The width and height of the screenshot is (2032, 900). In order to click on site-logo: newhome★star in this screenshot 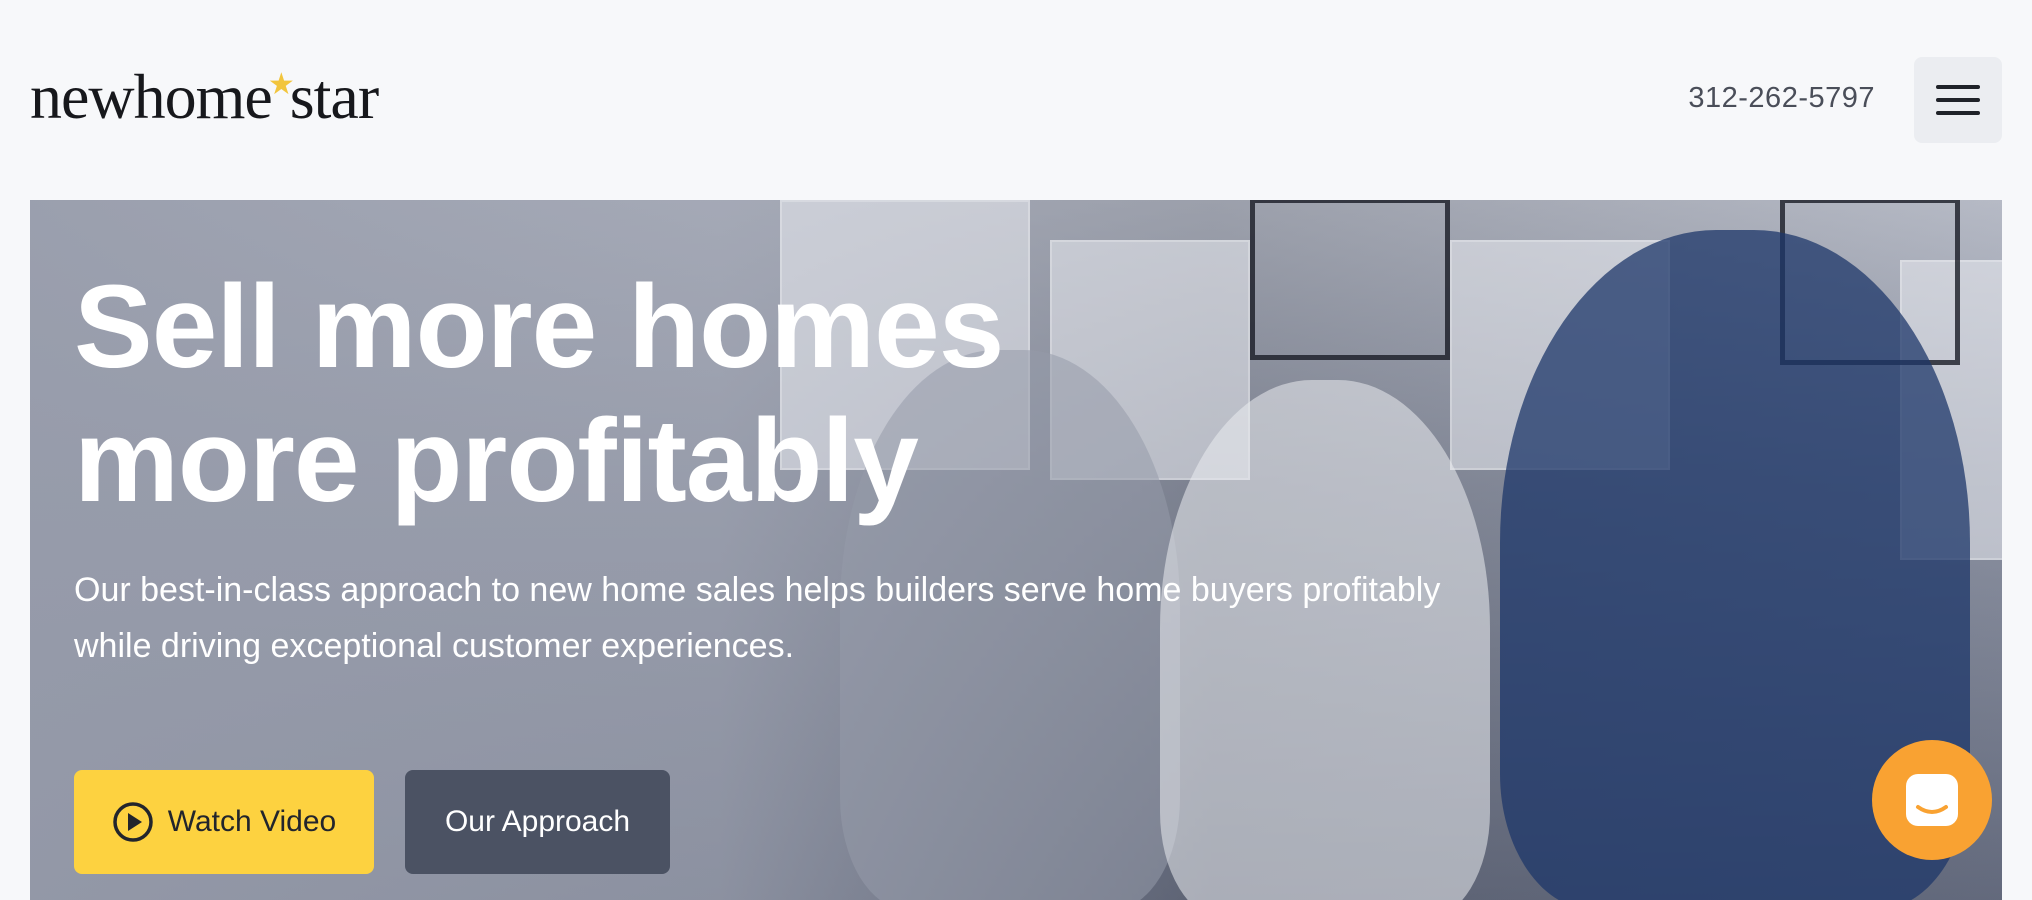, I will do `click(204, 97)`.